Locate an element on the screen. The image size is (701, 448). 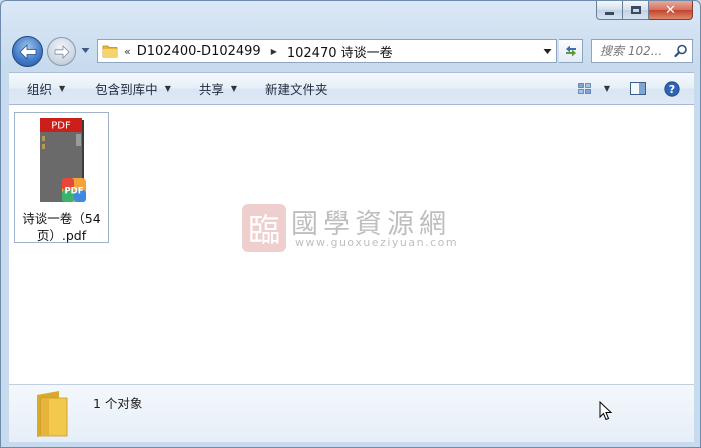
watermark-url: www.guoxueziyuan.com is located at coordinates (377, 242).